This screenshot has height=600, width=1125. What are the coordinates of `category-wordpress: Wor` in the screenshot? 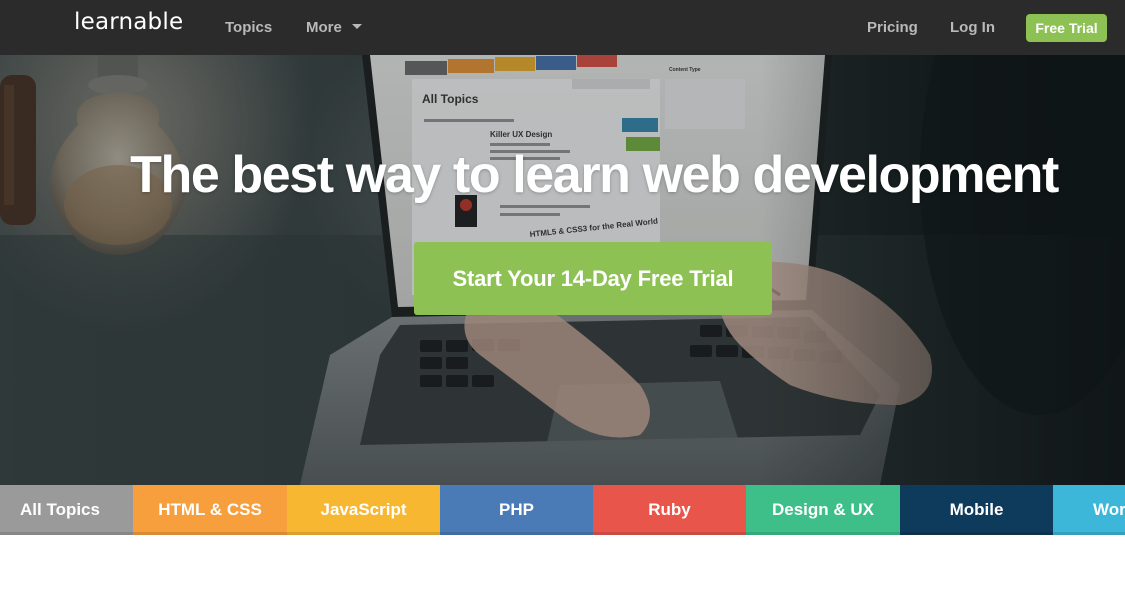 It's located at (1089, 510).